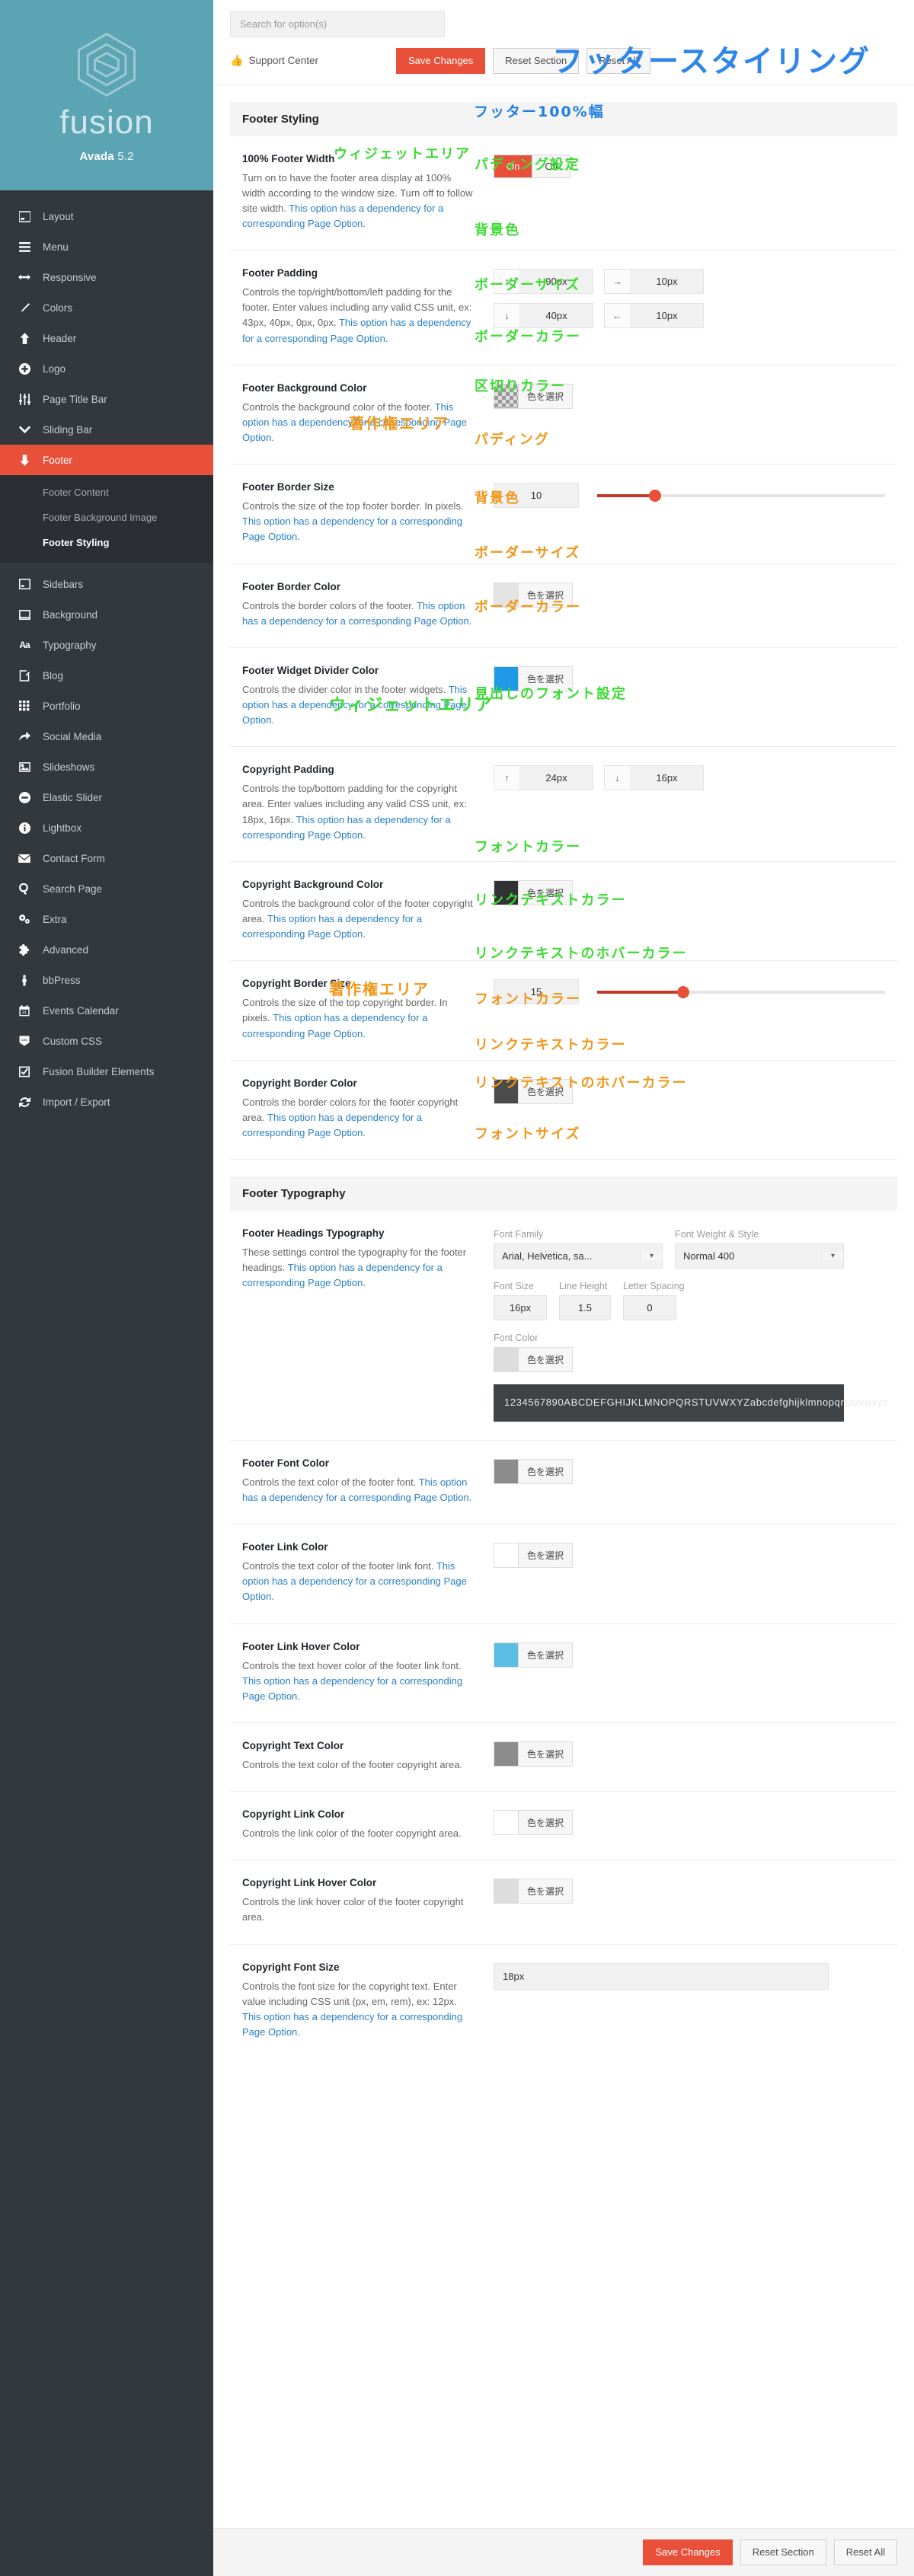  Describe the element at coordinates (106, 888) in the screenshot. I see `sidebar-item-search-page: Search Page` at that location.